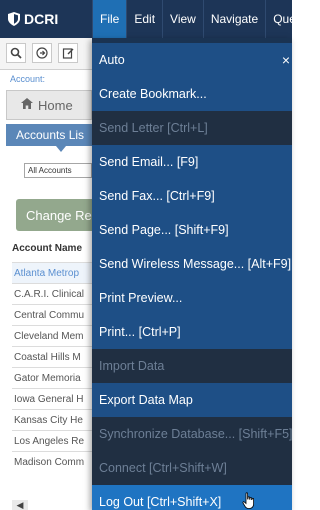 The height and width of the screenshot is (510, 320). I want to click on filter-select-value: All Accounts, so click(50, 170).